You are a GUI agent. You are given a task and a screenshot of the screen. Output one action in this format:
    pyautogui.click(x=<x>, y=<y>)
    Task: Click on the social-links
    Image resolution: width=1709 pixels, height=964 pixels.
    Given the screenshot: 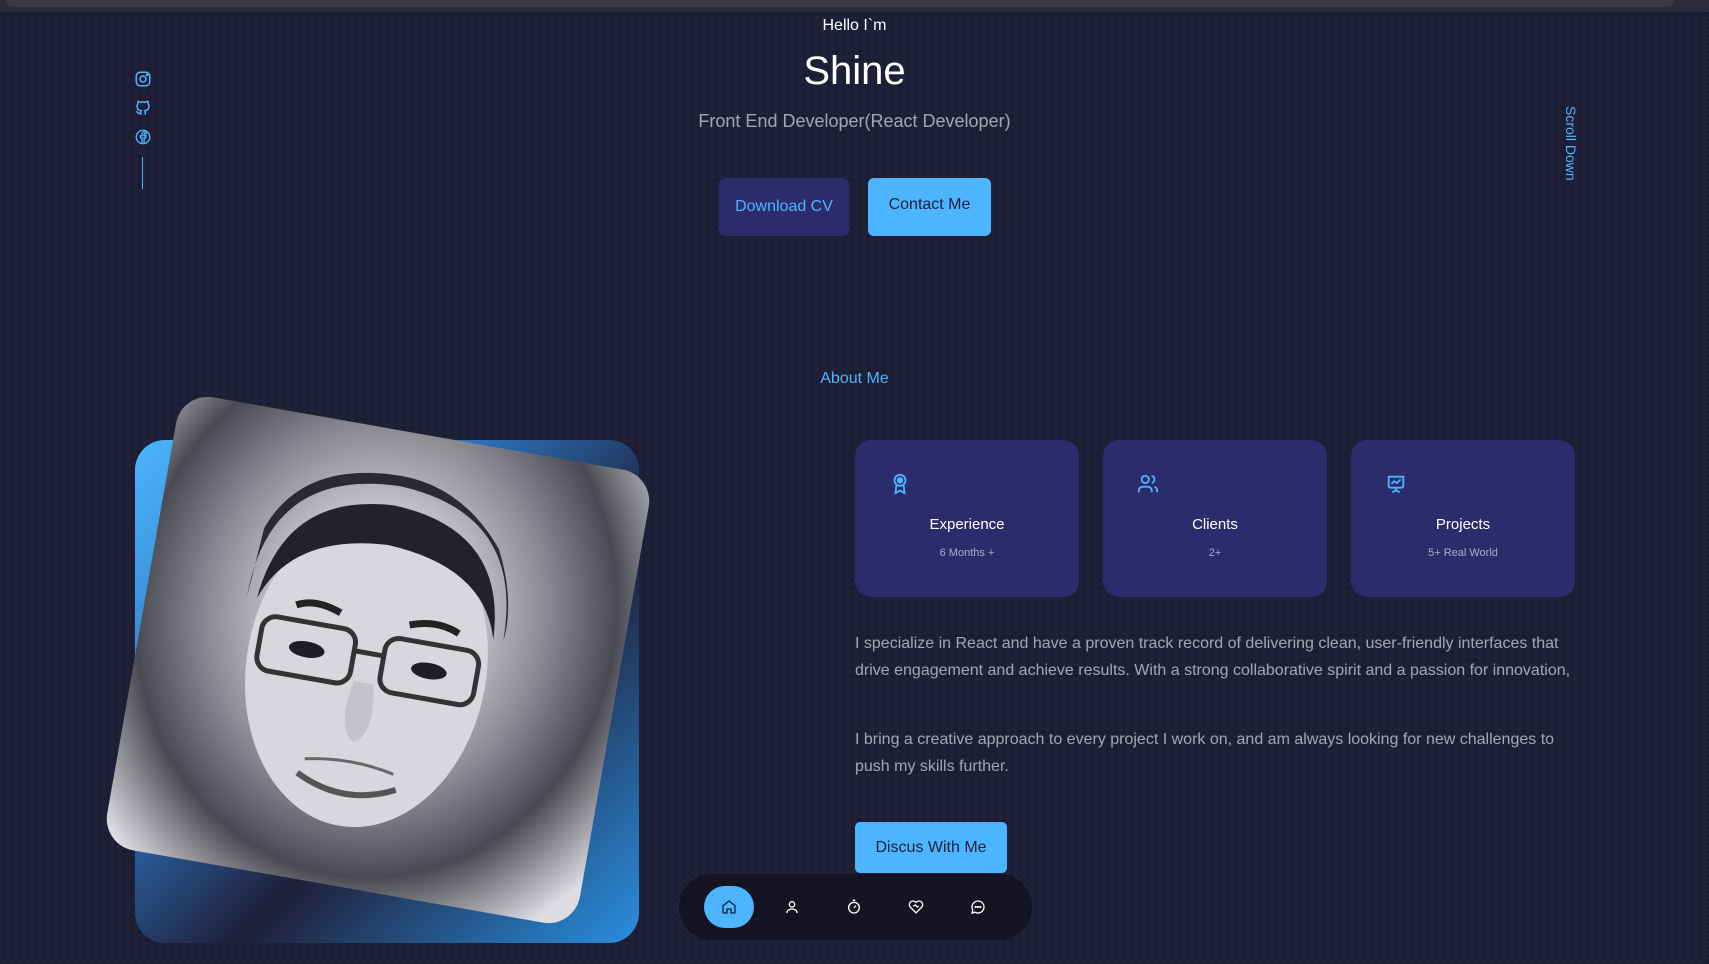 What is the action you would take?
    pyautogui.click(x=143, y=113)
    